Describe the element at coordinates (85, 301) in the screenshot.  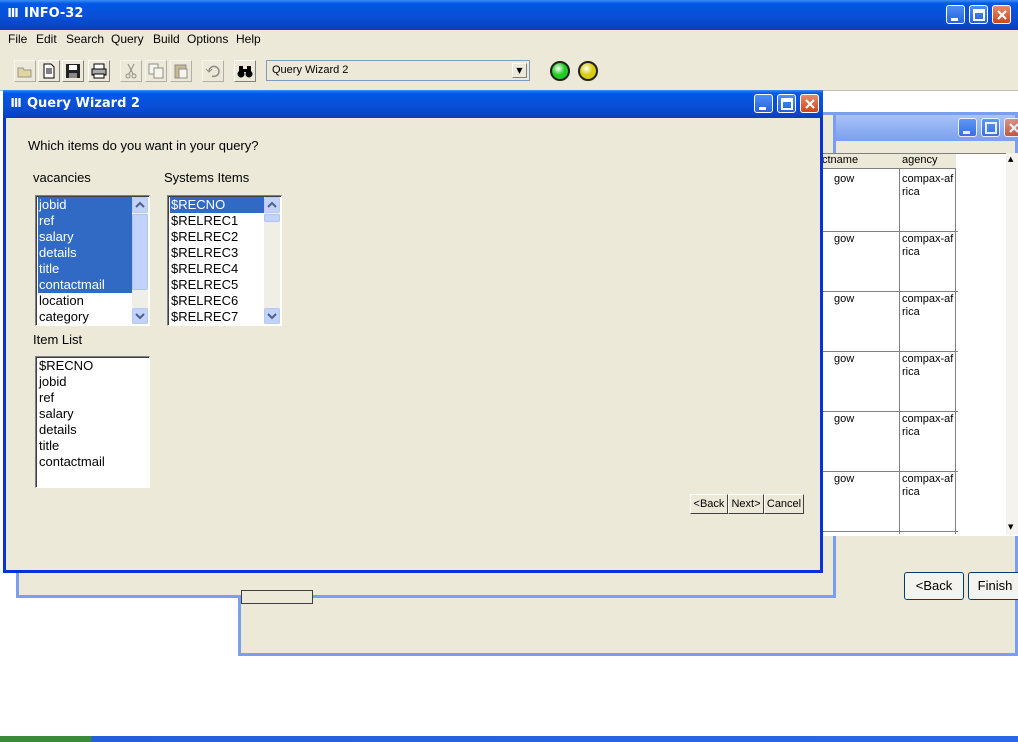
I see `list-item: location` at that location.